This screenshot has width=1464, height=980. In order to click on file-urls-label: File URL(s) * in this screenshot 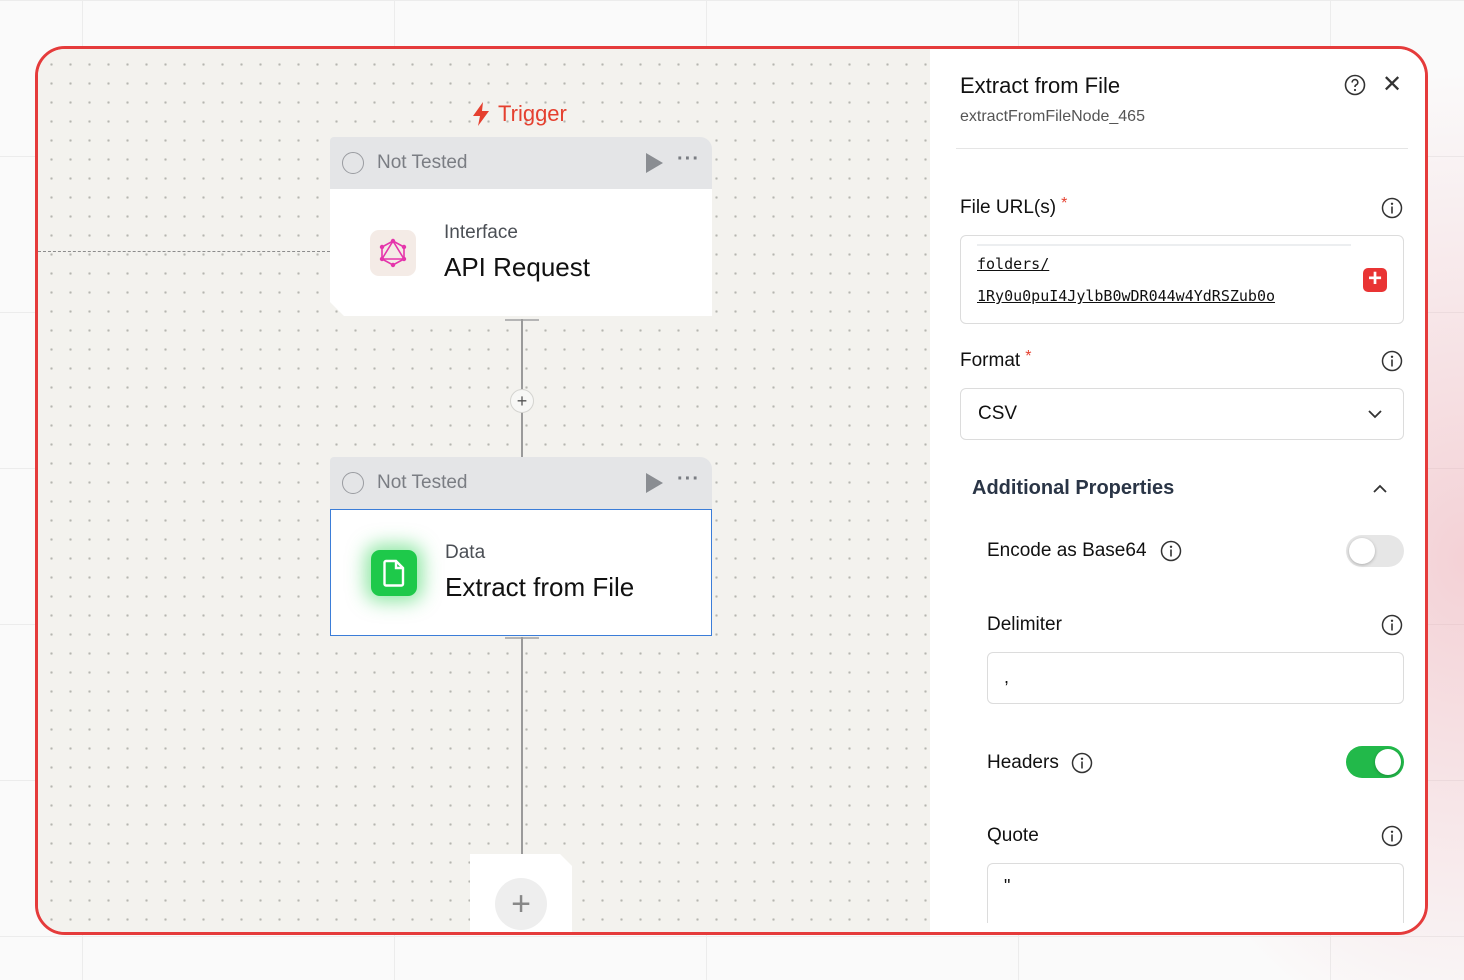, I will do `click(1014, 206)`.